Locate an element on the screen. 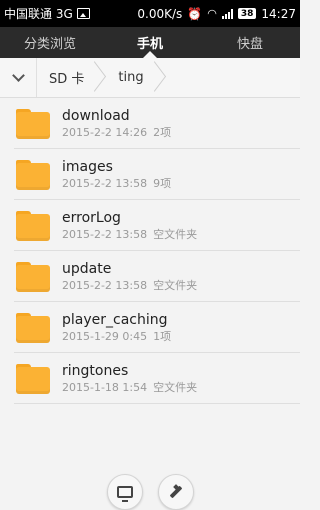 The image size is (320, 510). file-info: 9项 is located at coordinates (162, 183).